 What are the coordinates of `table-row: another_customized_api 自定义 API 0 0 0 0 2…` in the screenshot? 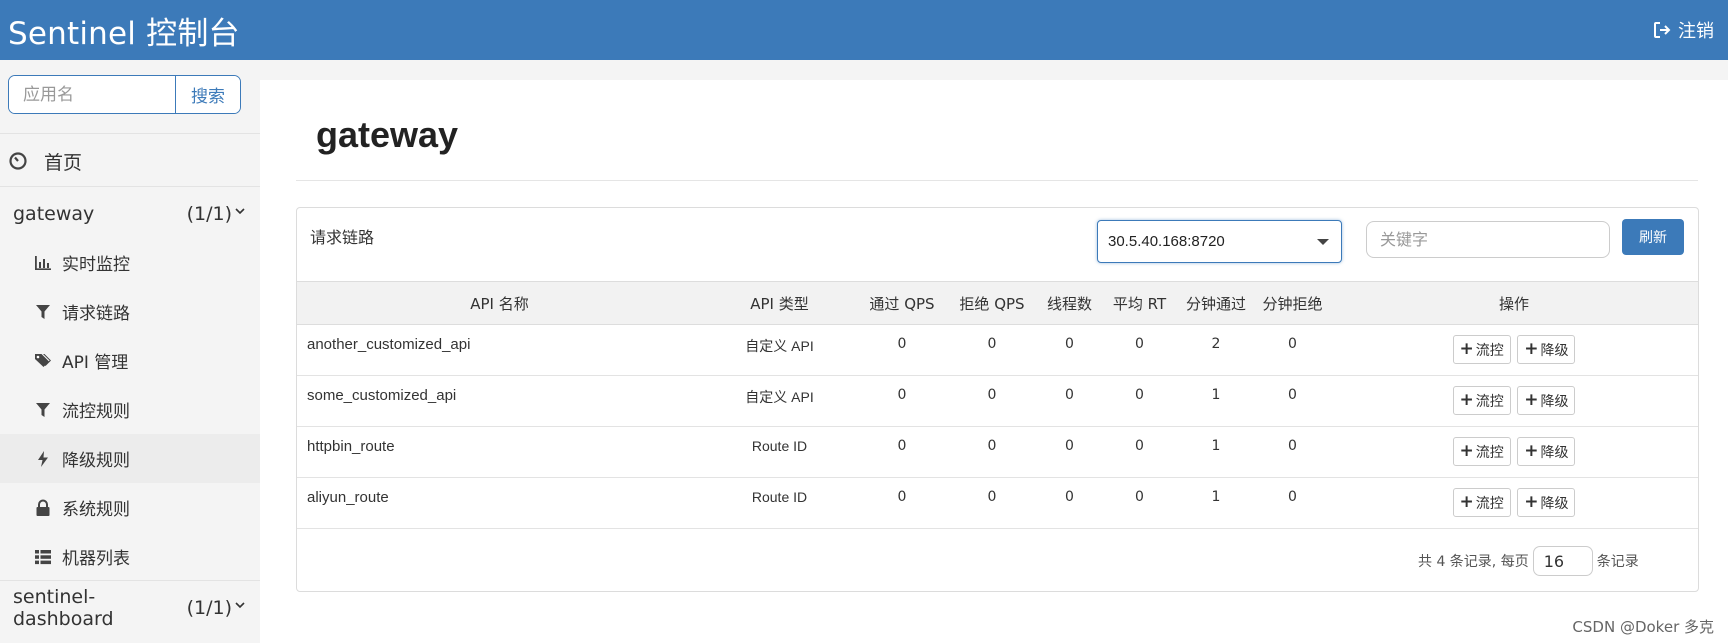 It's located at (997, 350).